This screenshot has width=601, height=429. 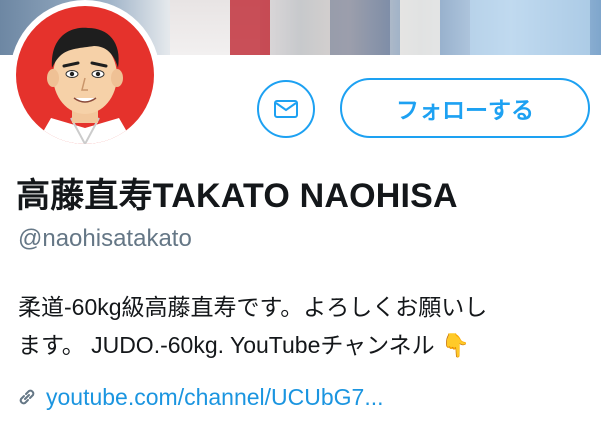 I want to click on bio-text: ます。 JUDO.-60kg. YouTubeチャンネル, so click(x=230, y=345).